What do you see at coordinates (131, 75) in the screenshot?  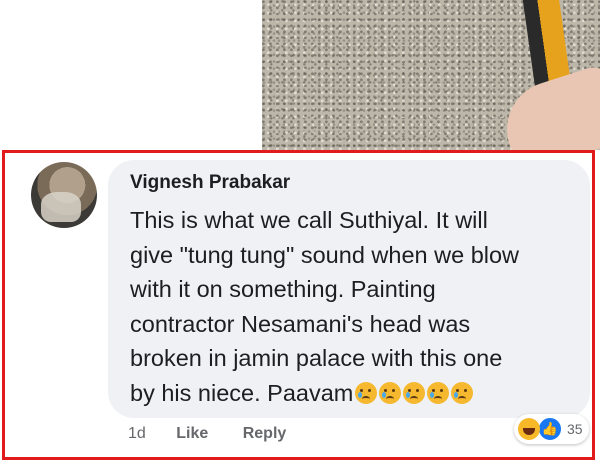 I see `top-blank-area` at bounding box center [131, 75].